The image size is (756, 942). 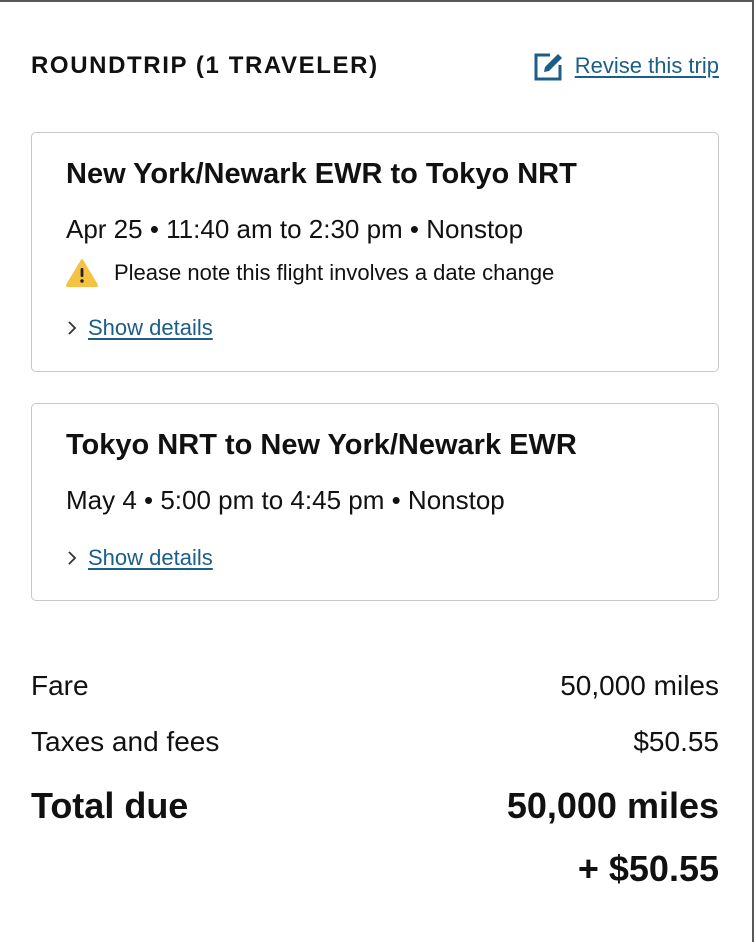 What do you see at coordinates (110, 805) in the screenshot?
I see `total-label: Total due` at bounding box center [110, 805].